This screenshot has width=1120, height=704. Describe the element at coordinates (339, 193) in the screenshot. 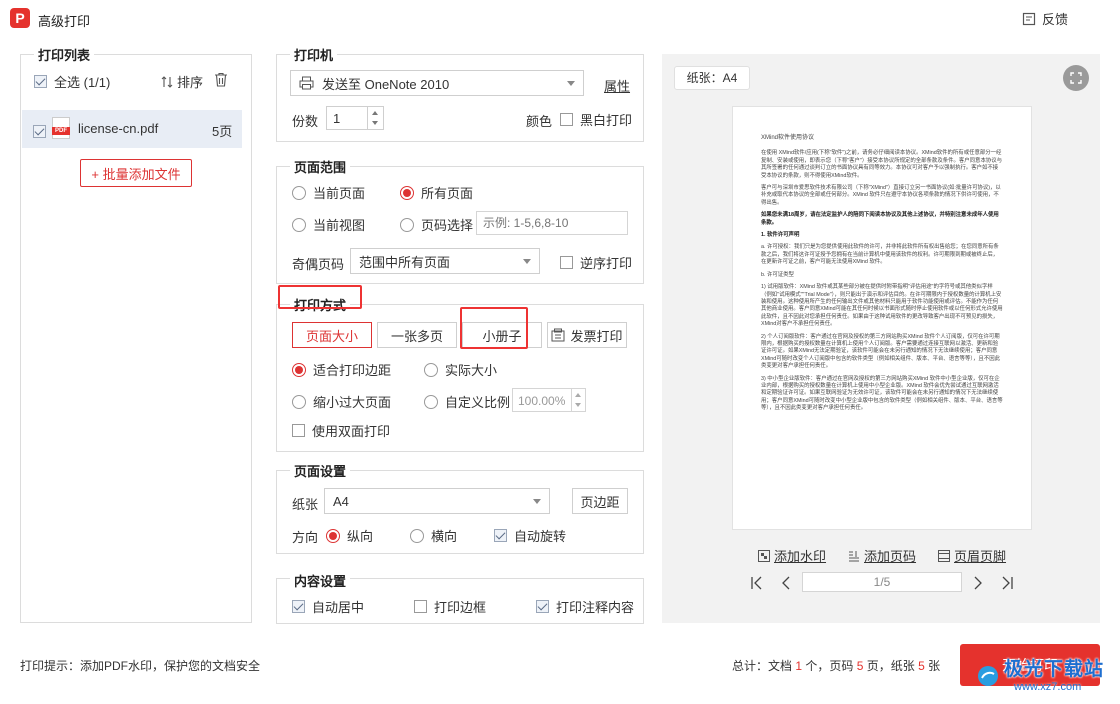

I see `current-page-label: 当前页面` at that location.